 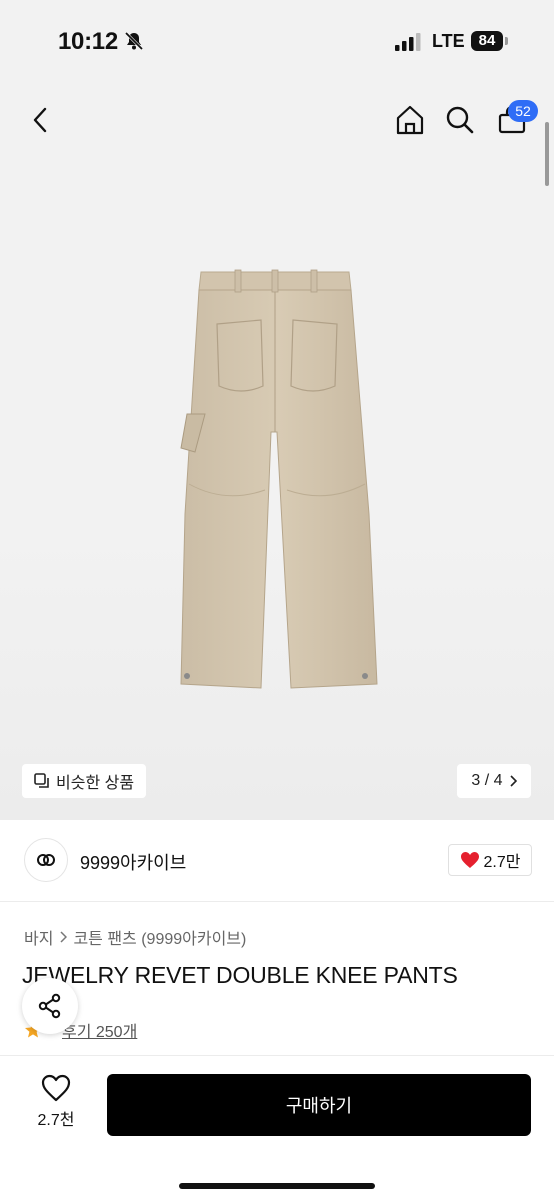 What do you see at coordinates (487, 41) in the screenshot?
I see `battery-level: 84` at bounding box center [487, 41].